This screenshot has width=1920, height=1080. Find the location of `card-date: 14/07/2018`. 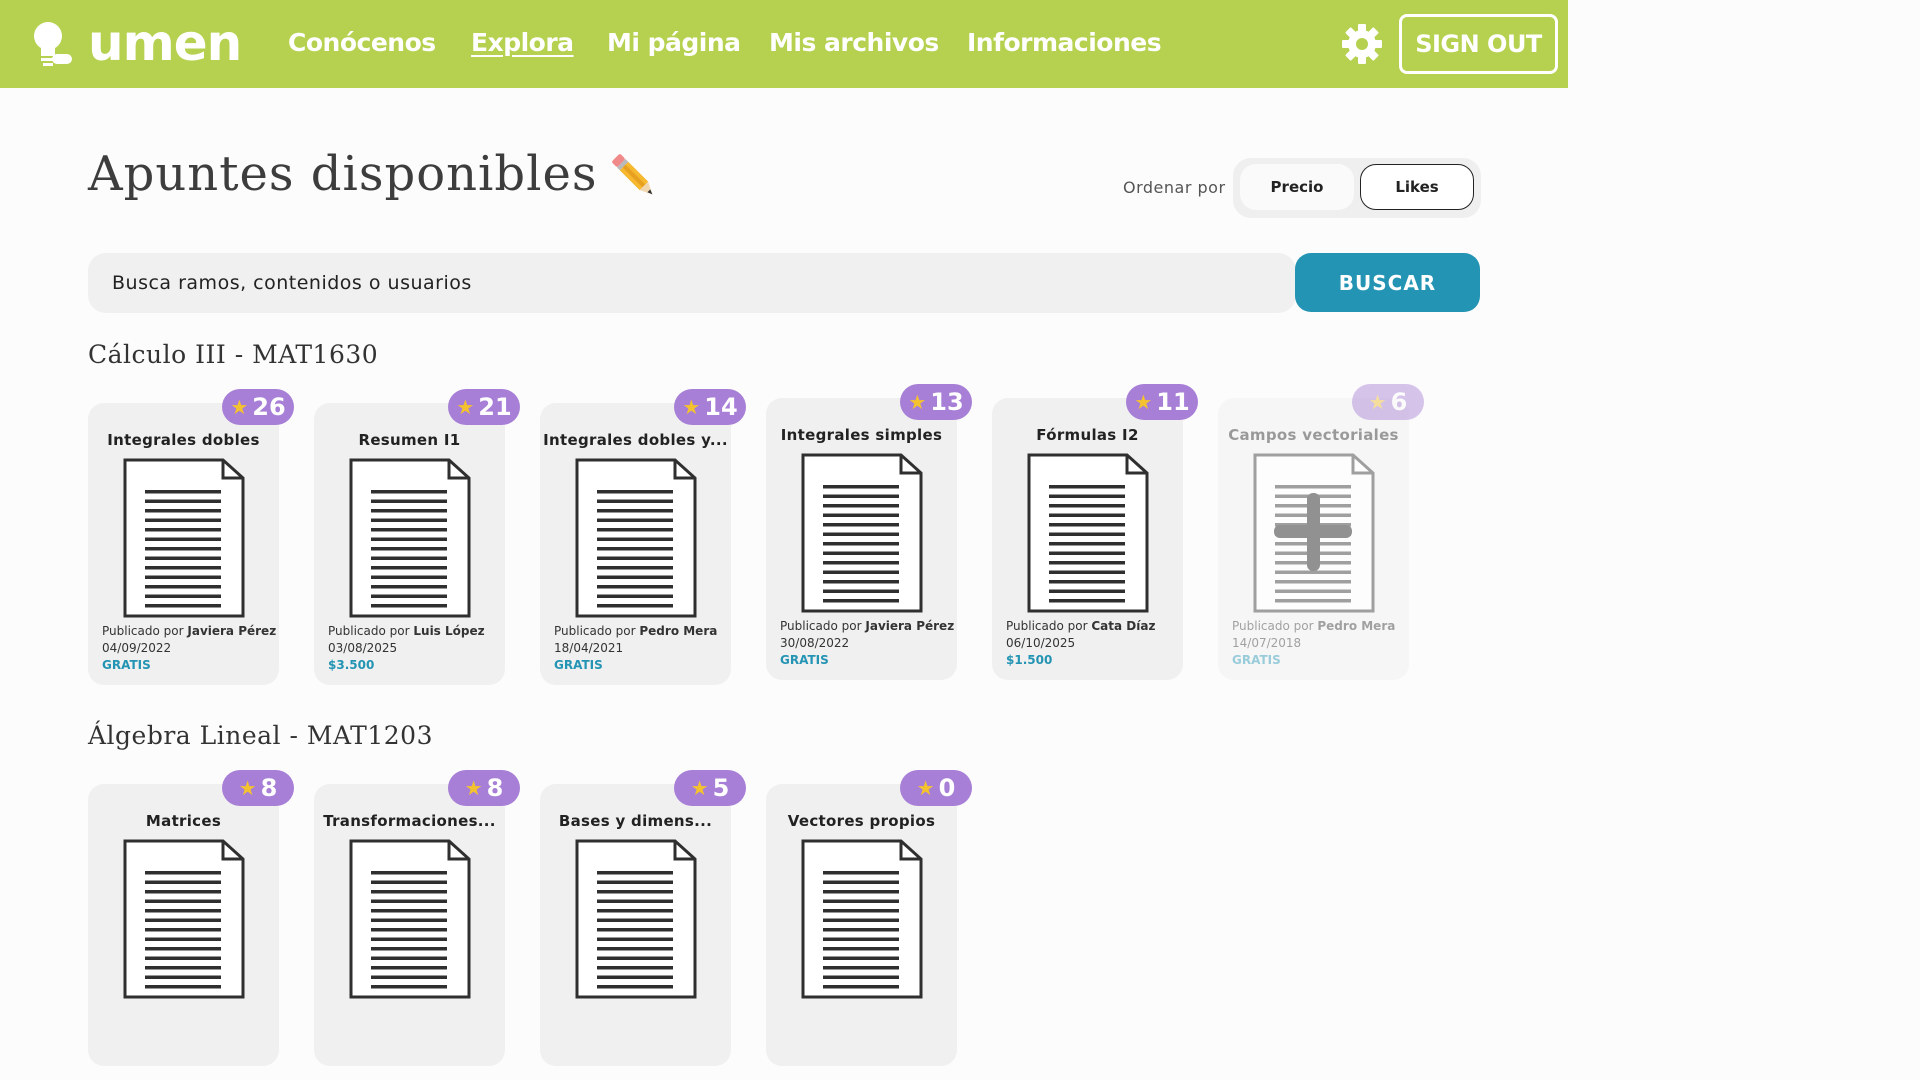

card-date: 14/07/2018 is located at coordinates (1267, 643).